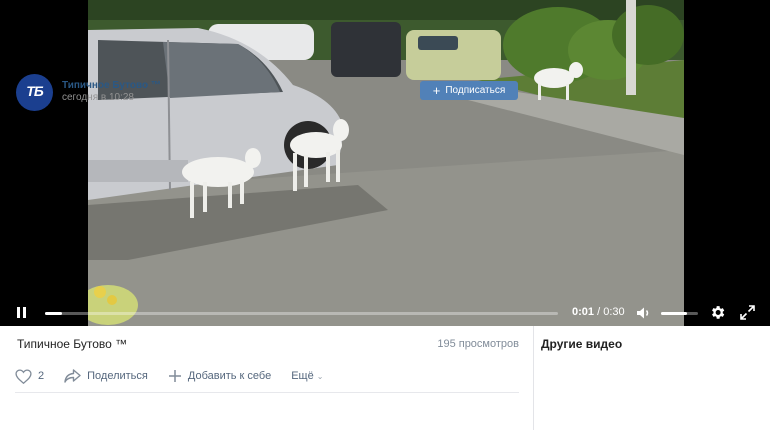  I want to click on volume-fill, so click(674, 313).